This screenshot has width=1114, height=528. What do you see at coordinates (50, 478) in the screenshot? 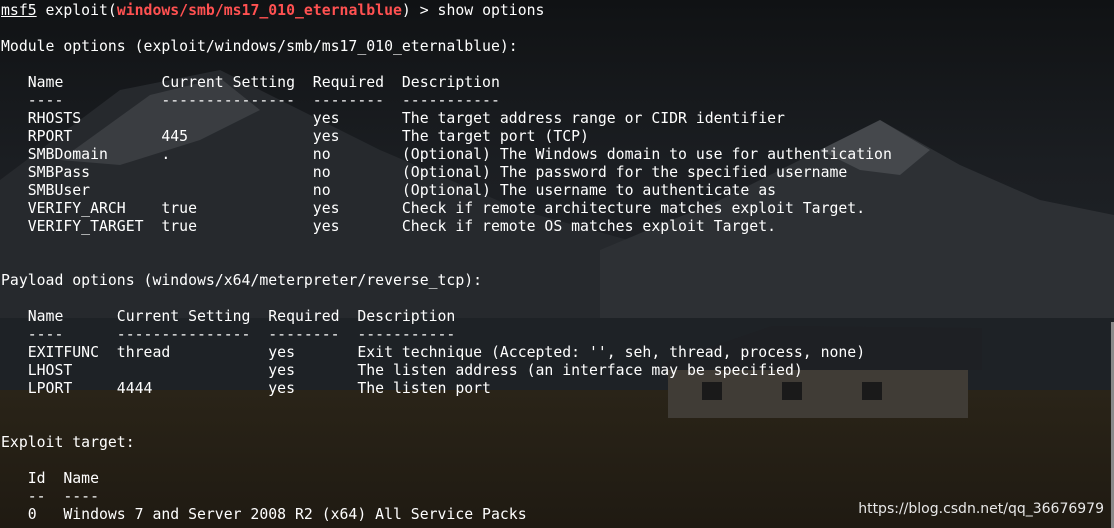
I see `exploit-target-header: Id Name` at bounding box center [50, 478].